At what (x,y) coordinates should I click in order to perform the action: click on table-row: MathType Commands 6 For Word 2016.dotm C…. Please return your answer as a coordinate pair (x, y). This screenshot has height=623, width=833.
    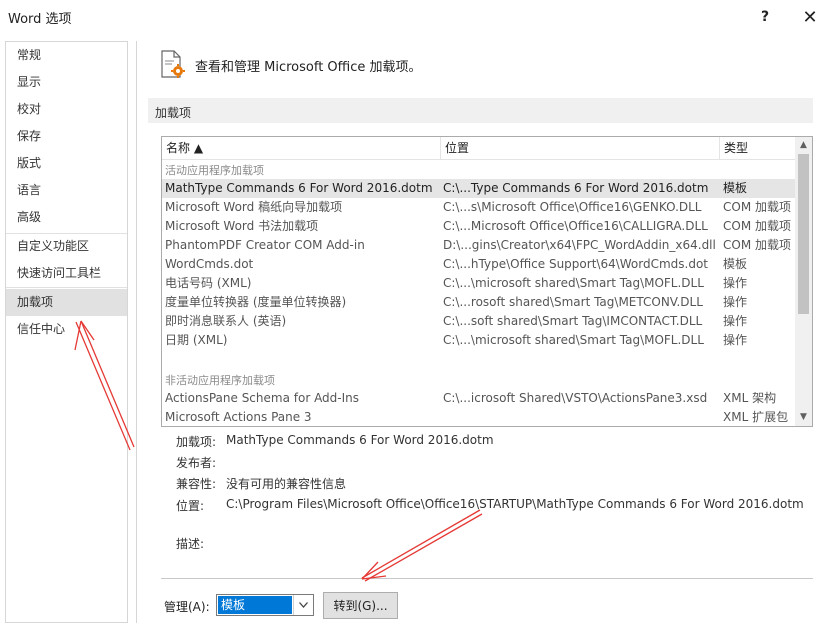
    Looking at the image, I should click on (478, 188).